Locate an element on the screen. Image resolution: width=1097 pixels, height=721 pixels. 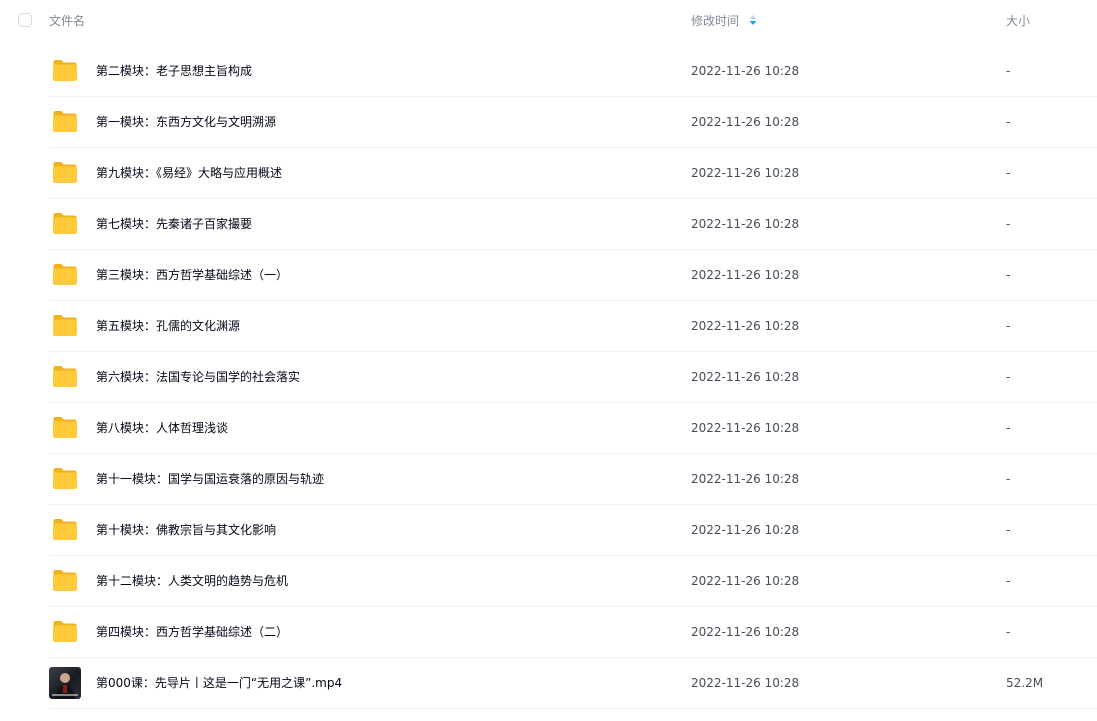
file-name: 第十二模块：人类文明的趋势与危机 is located at coordinates (192, 581).